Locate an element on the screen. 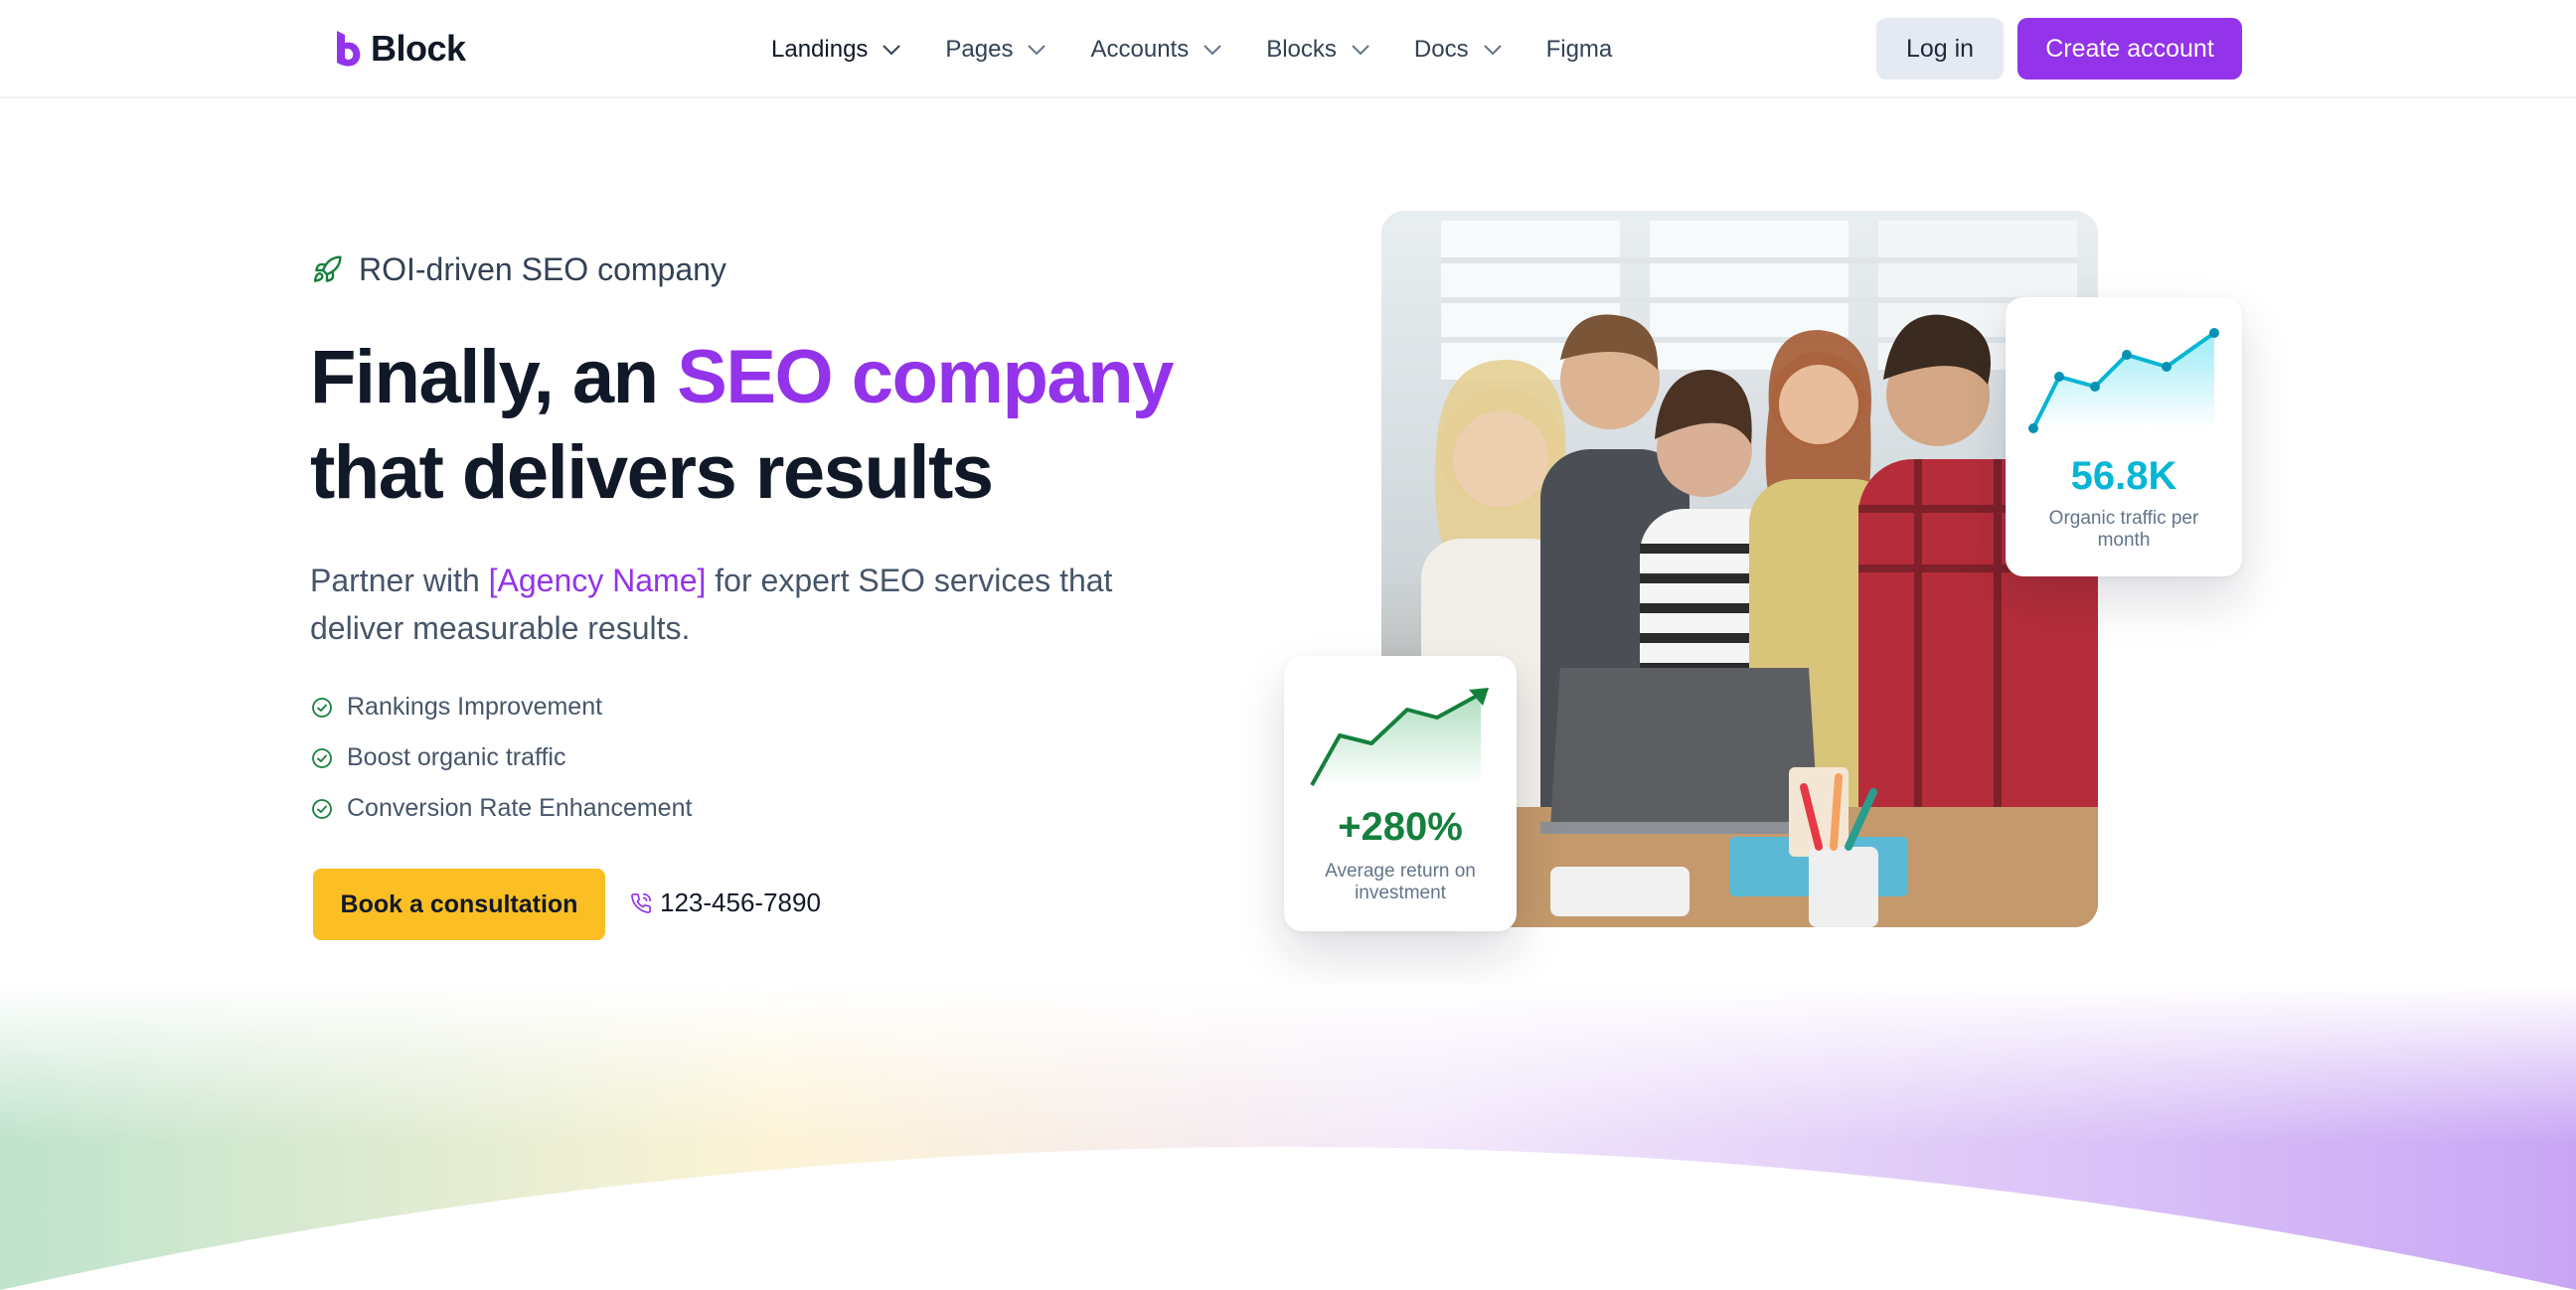 The height and width of the screenshot is (1290, 2576). hero-eyebrow: ROI-driven SEO company is located at coordinates (518, 269).